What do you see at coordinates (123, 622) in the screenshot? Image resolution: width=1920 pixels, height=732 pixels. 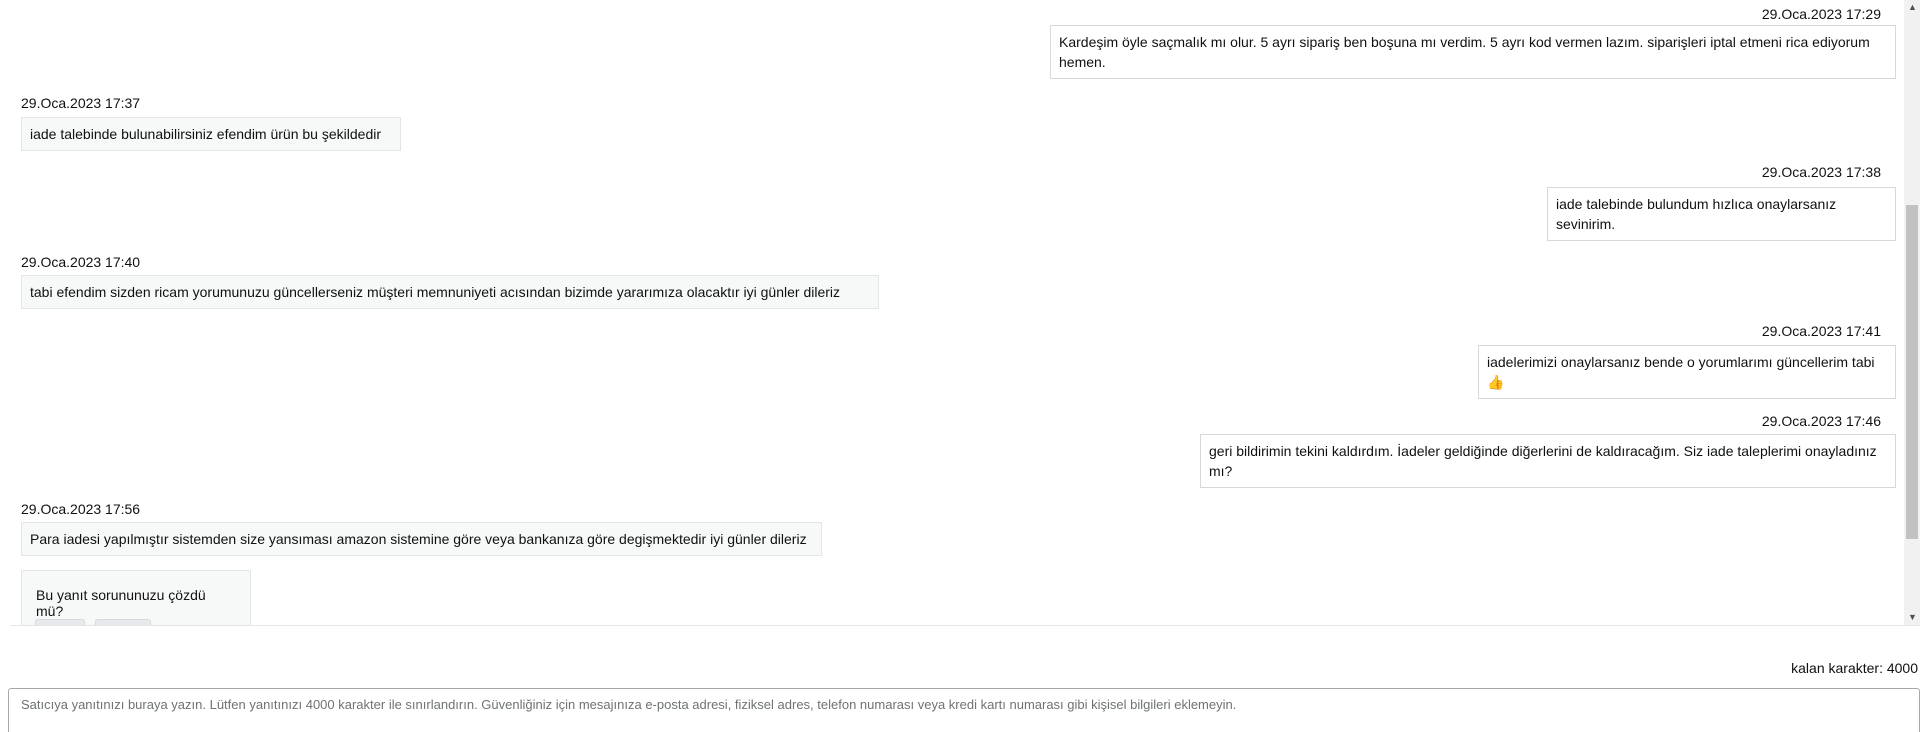 I see `feedback-no-button` at bounding box center [123, 622].